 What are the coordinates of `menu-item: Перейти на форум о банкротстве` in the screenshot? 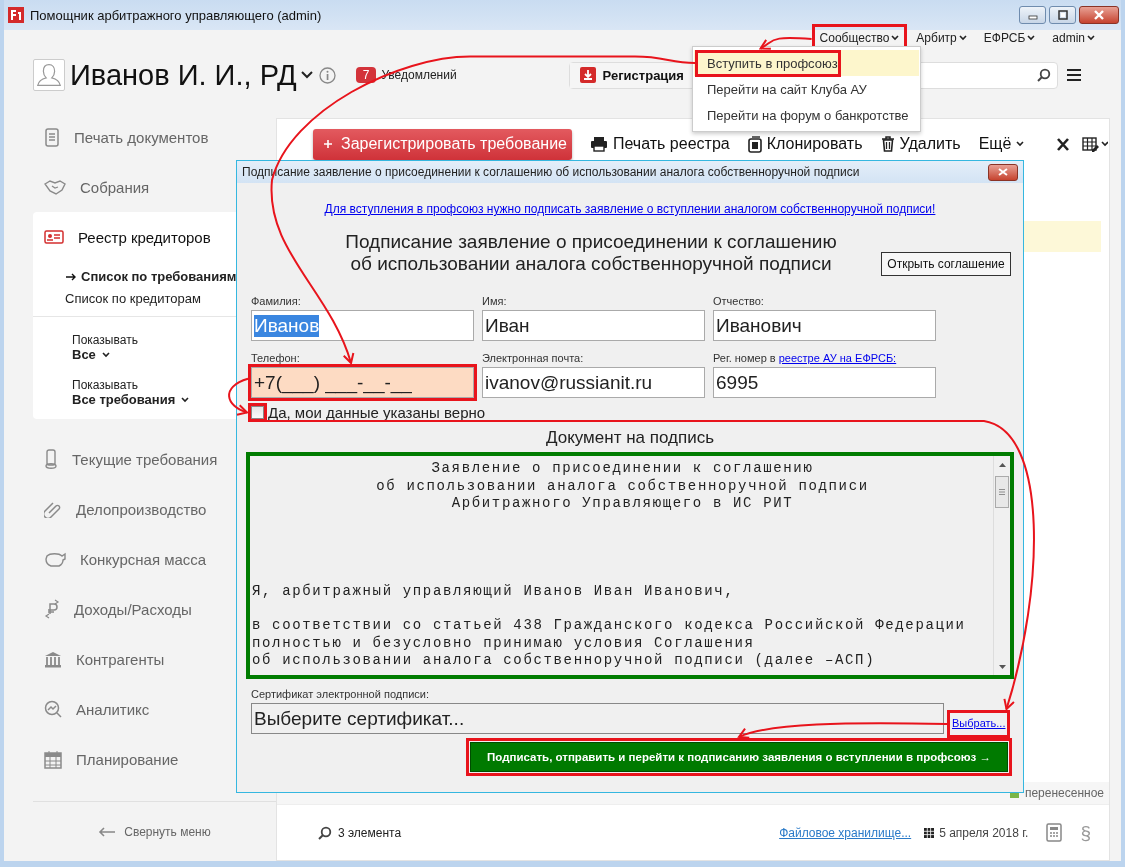 It's located at (806, 115).